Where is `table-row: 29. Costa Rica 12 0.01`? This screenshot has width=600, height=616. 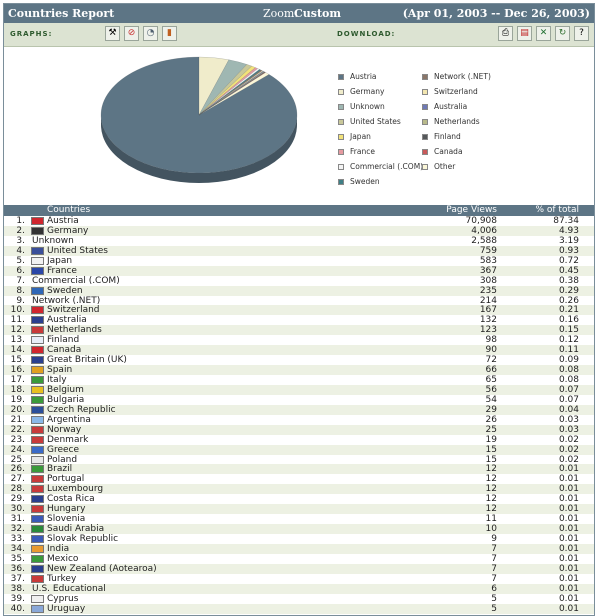
table-row: 29. Costa Rica 12 0.01 is located at coordinates (299, 499).